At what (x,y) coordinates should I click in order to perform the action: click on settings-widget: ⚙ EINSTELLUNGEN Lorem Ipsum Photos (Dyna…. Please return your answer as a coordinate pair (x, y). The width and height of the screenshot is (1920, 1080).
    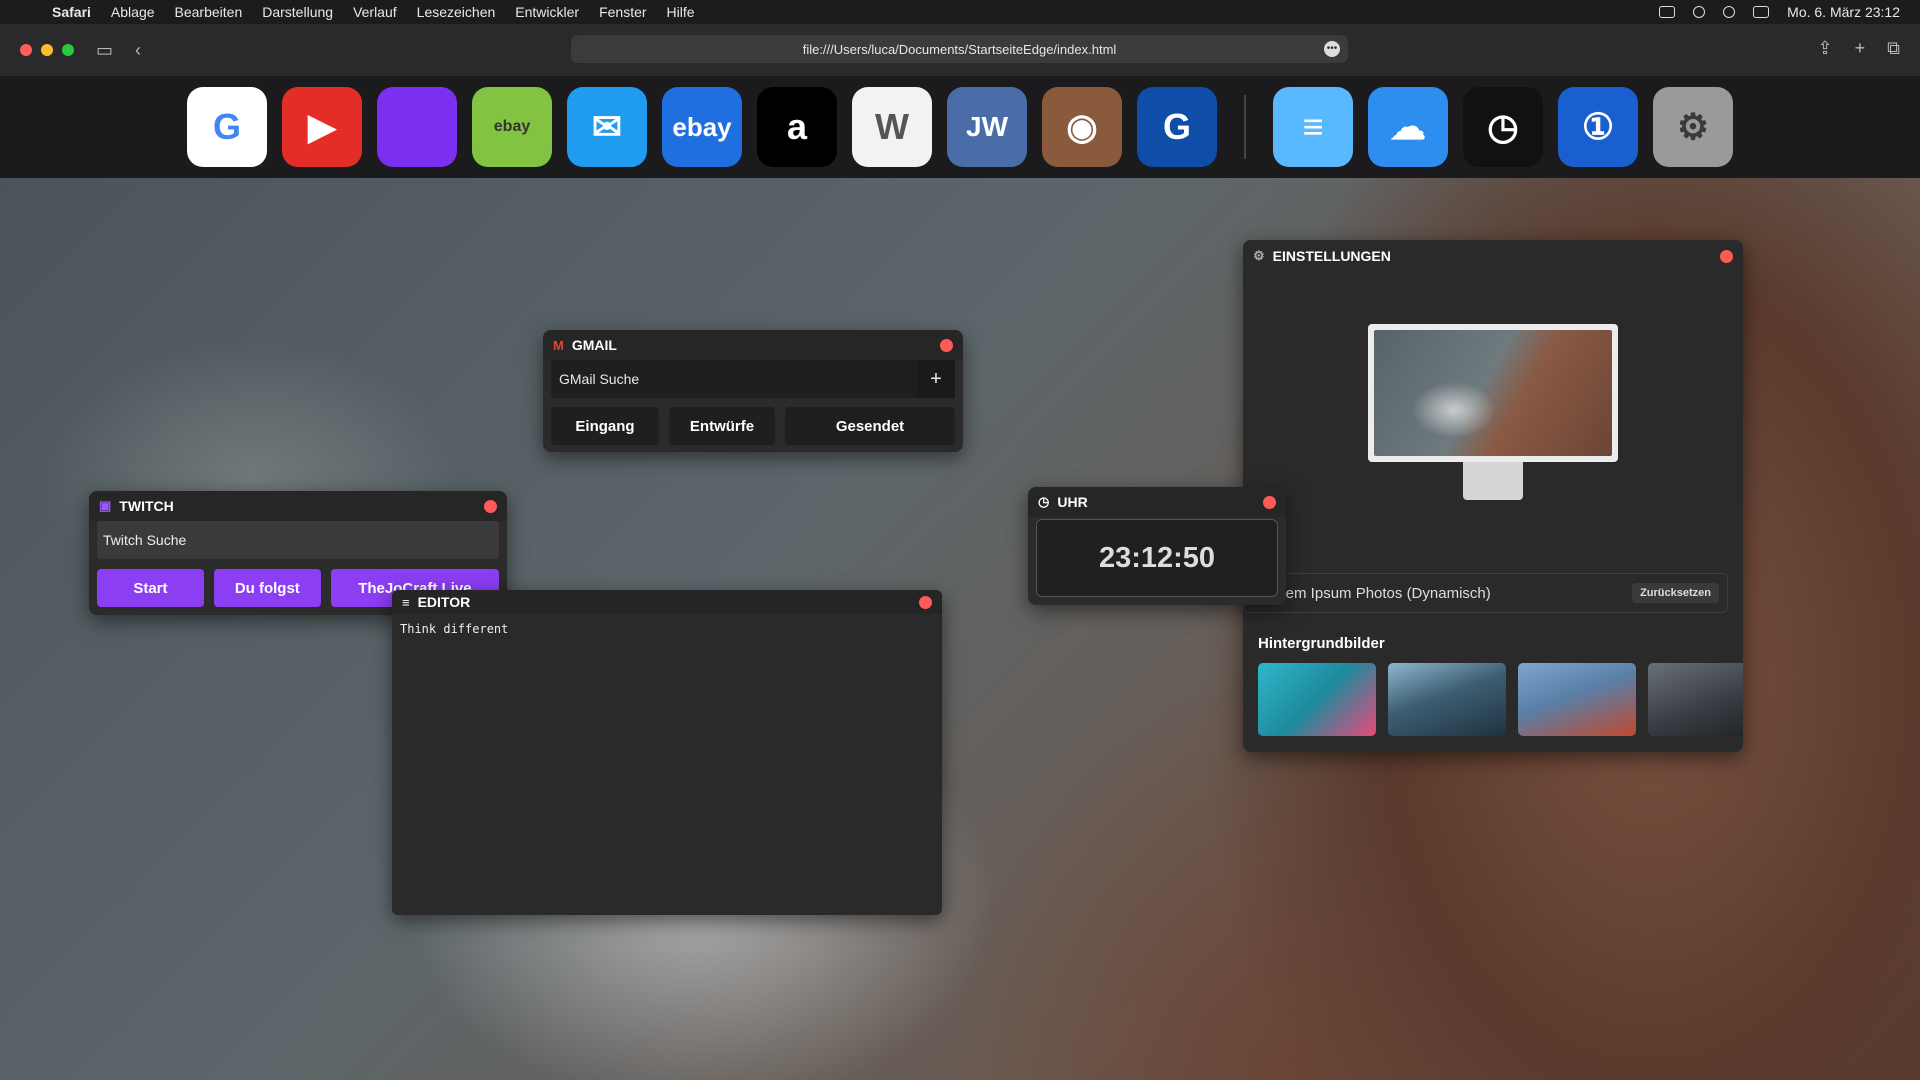
    Looking at the image, I should click on (1493, 496).